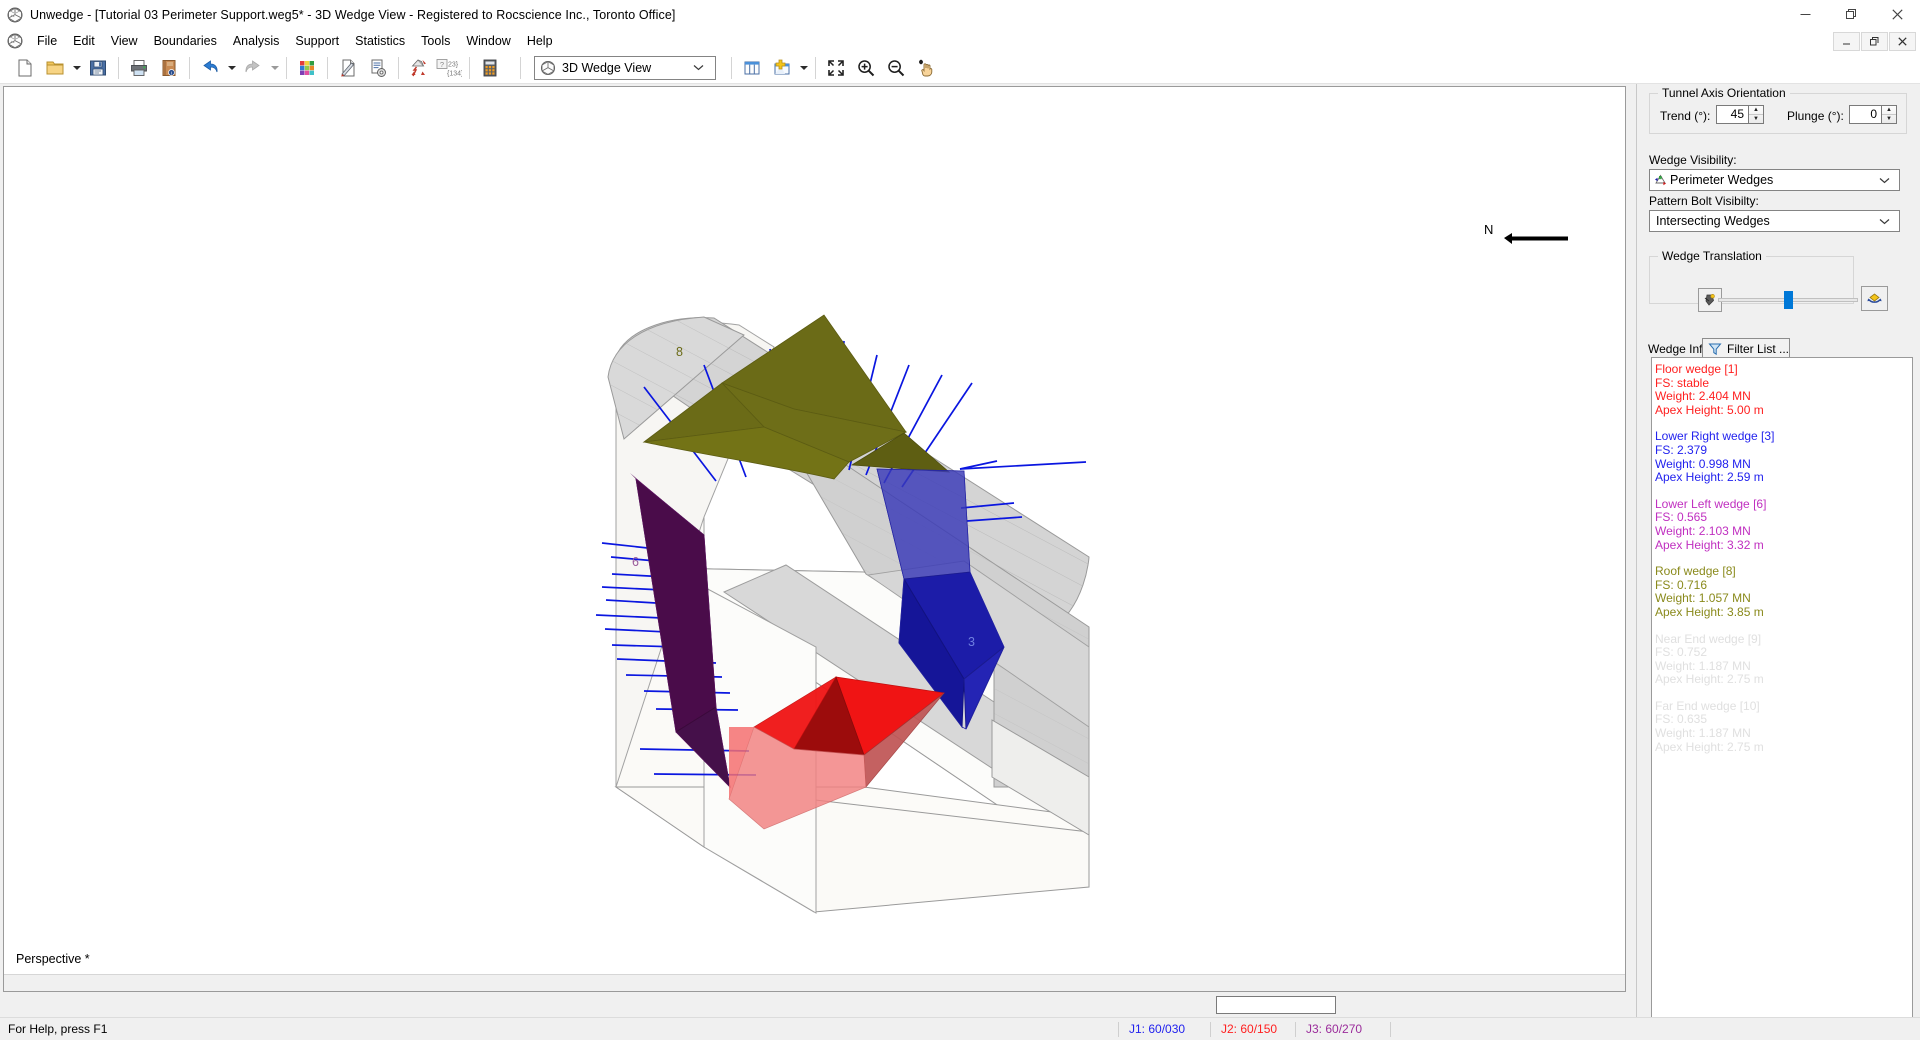  Describe the element at coordinates (803, 68) in the screenshot. I see `add-view-dropdown-arrow-icon` at that location.